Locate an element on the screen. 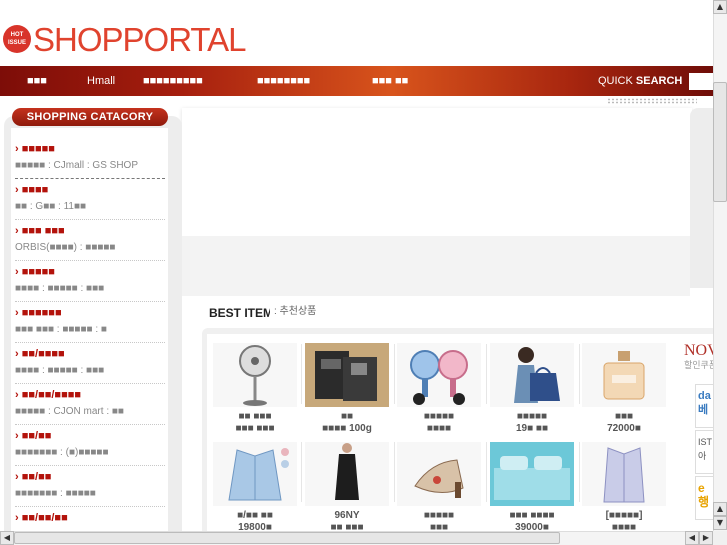 This screenshot has height=545, width=727. category-item: ■■■■■ ■■■■■ : CJmall : GS SHOP is located at coordinates (90, 158).